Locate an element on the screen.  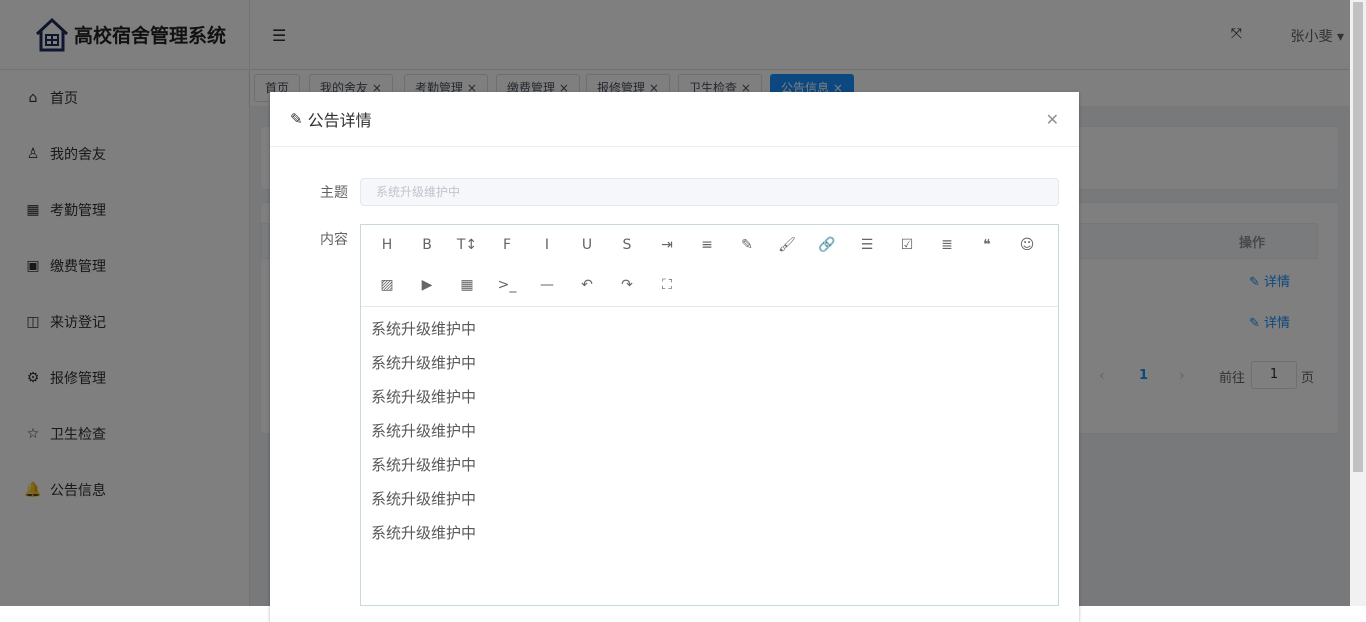
line-height-icon: ≡ is located at coordinates (707, 245).